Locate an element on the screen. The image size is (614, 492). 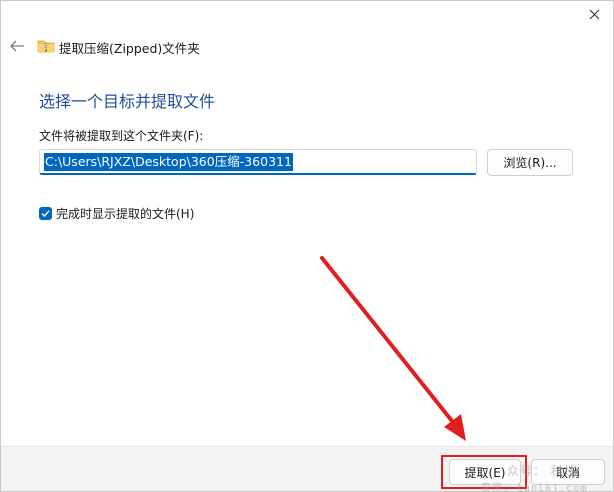
page-heading: 选择一个目标并提取文件 is located at coordinates (127, 101).